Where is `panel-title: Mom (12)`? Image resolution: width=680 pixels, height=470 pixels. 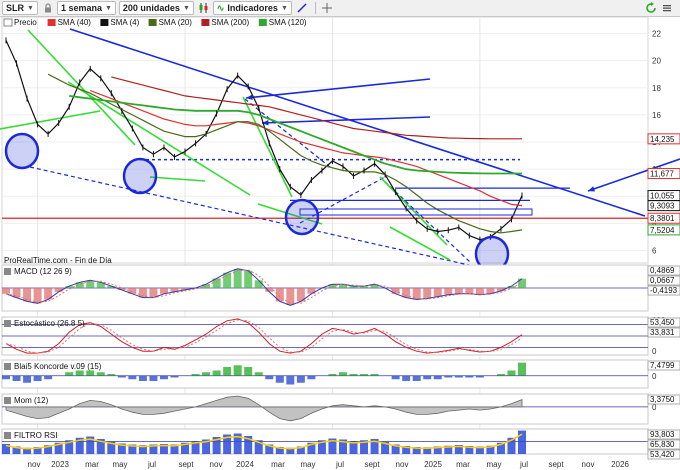
panel-title: Mom (12) is located at coordinates (31, 400).